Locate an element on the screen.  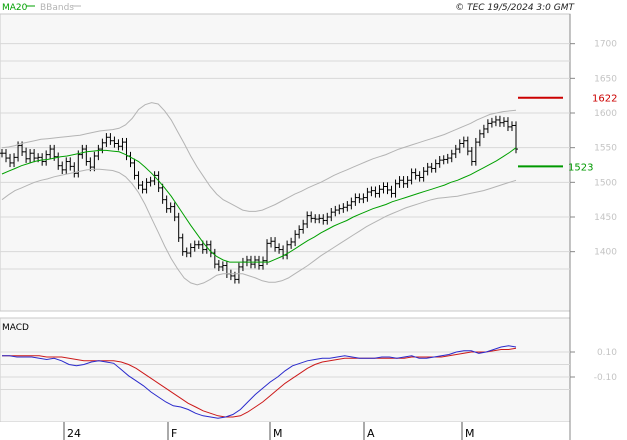
price-y-tick-label: 1450 is located at coordinates (605, 218).